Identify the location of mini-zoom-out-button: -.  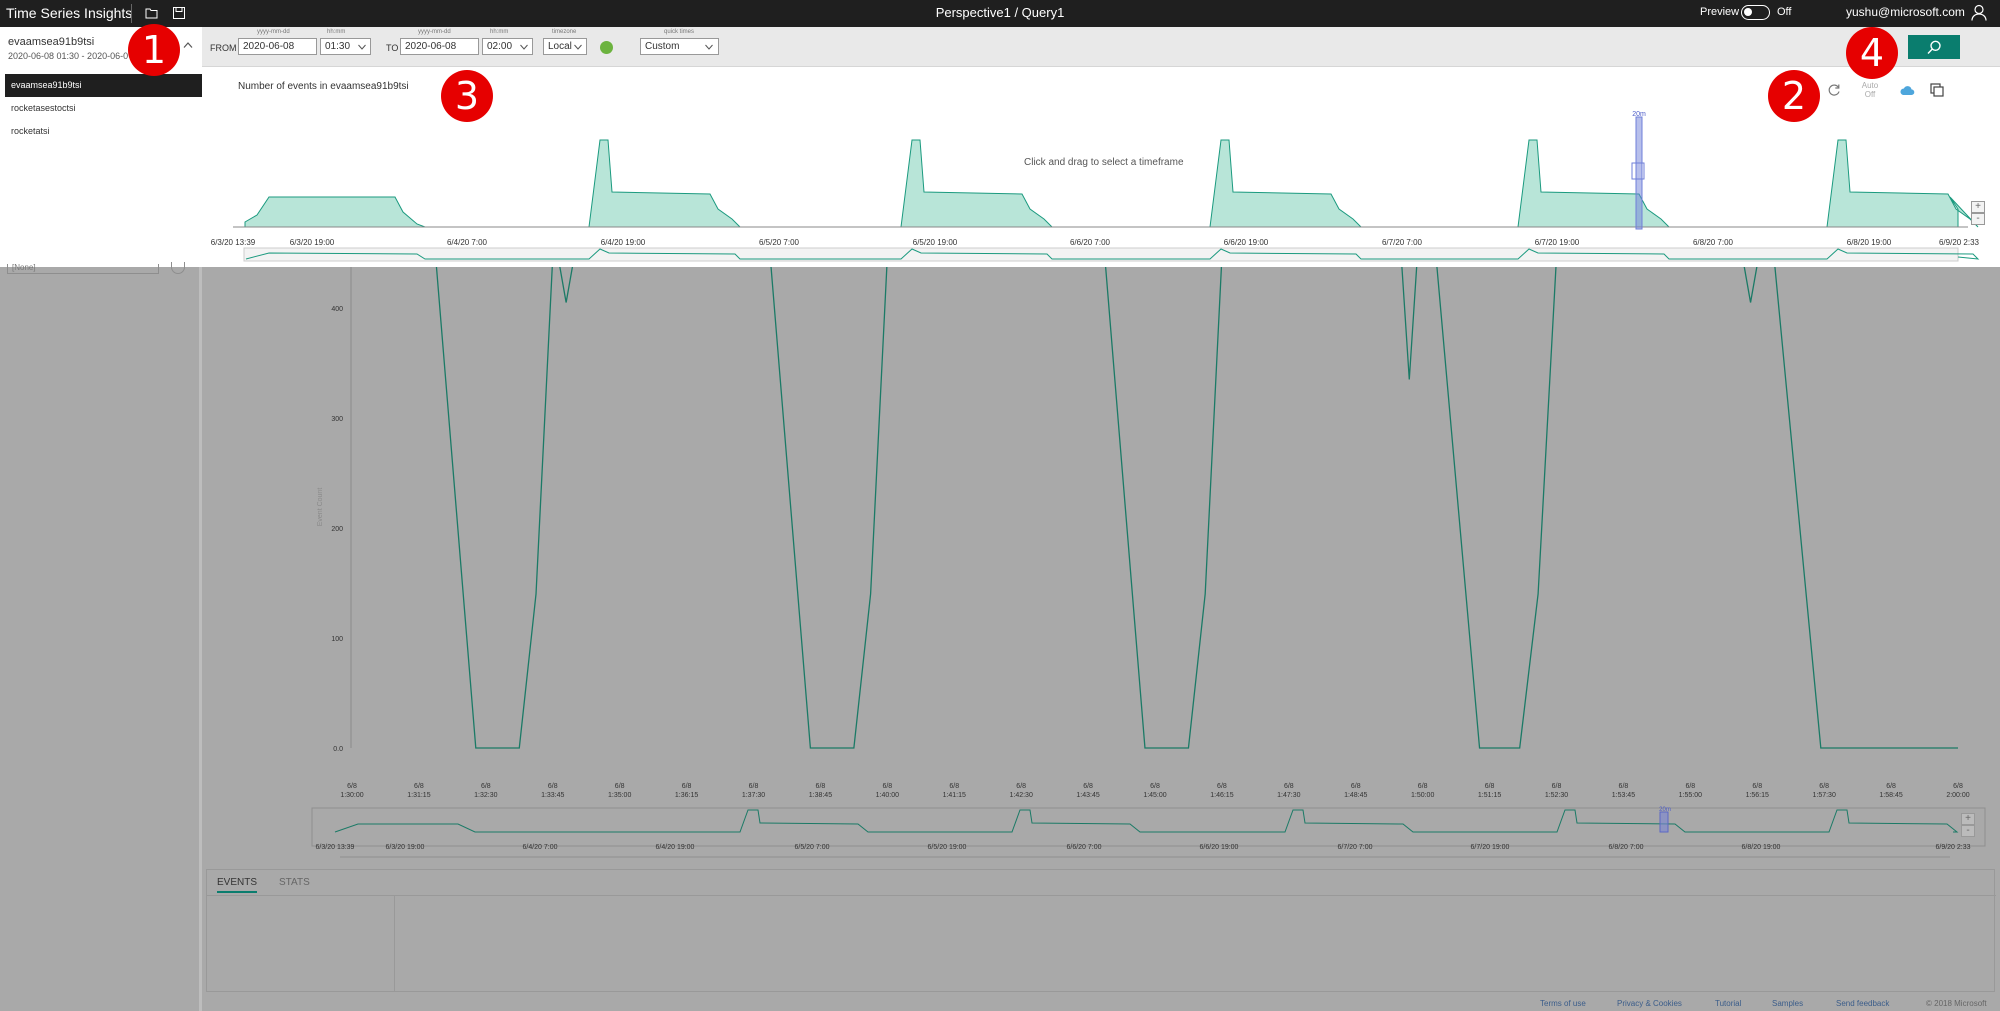
(1968, 831).